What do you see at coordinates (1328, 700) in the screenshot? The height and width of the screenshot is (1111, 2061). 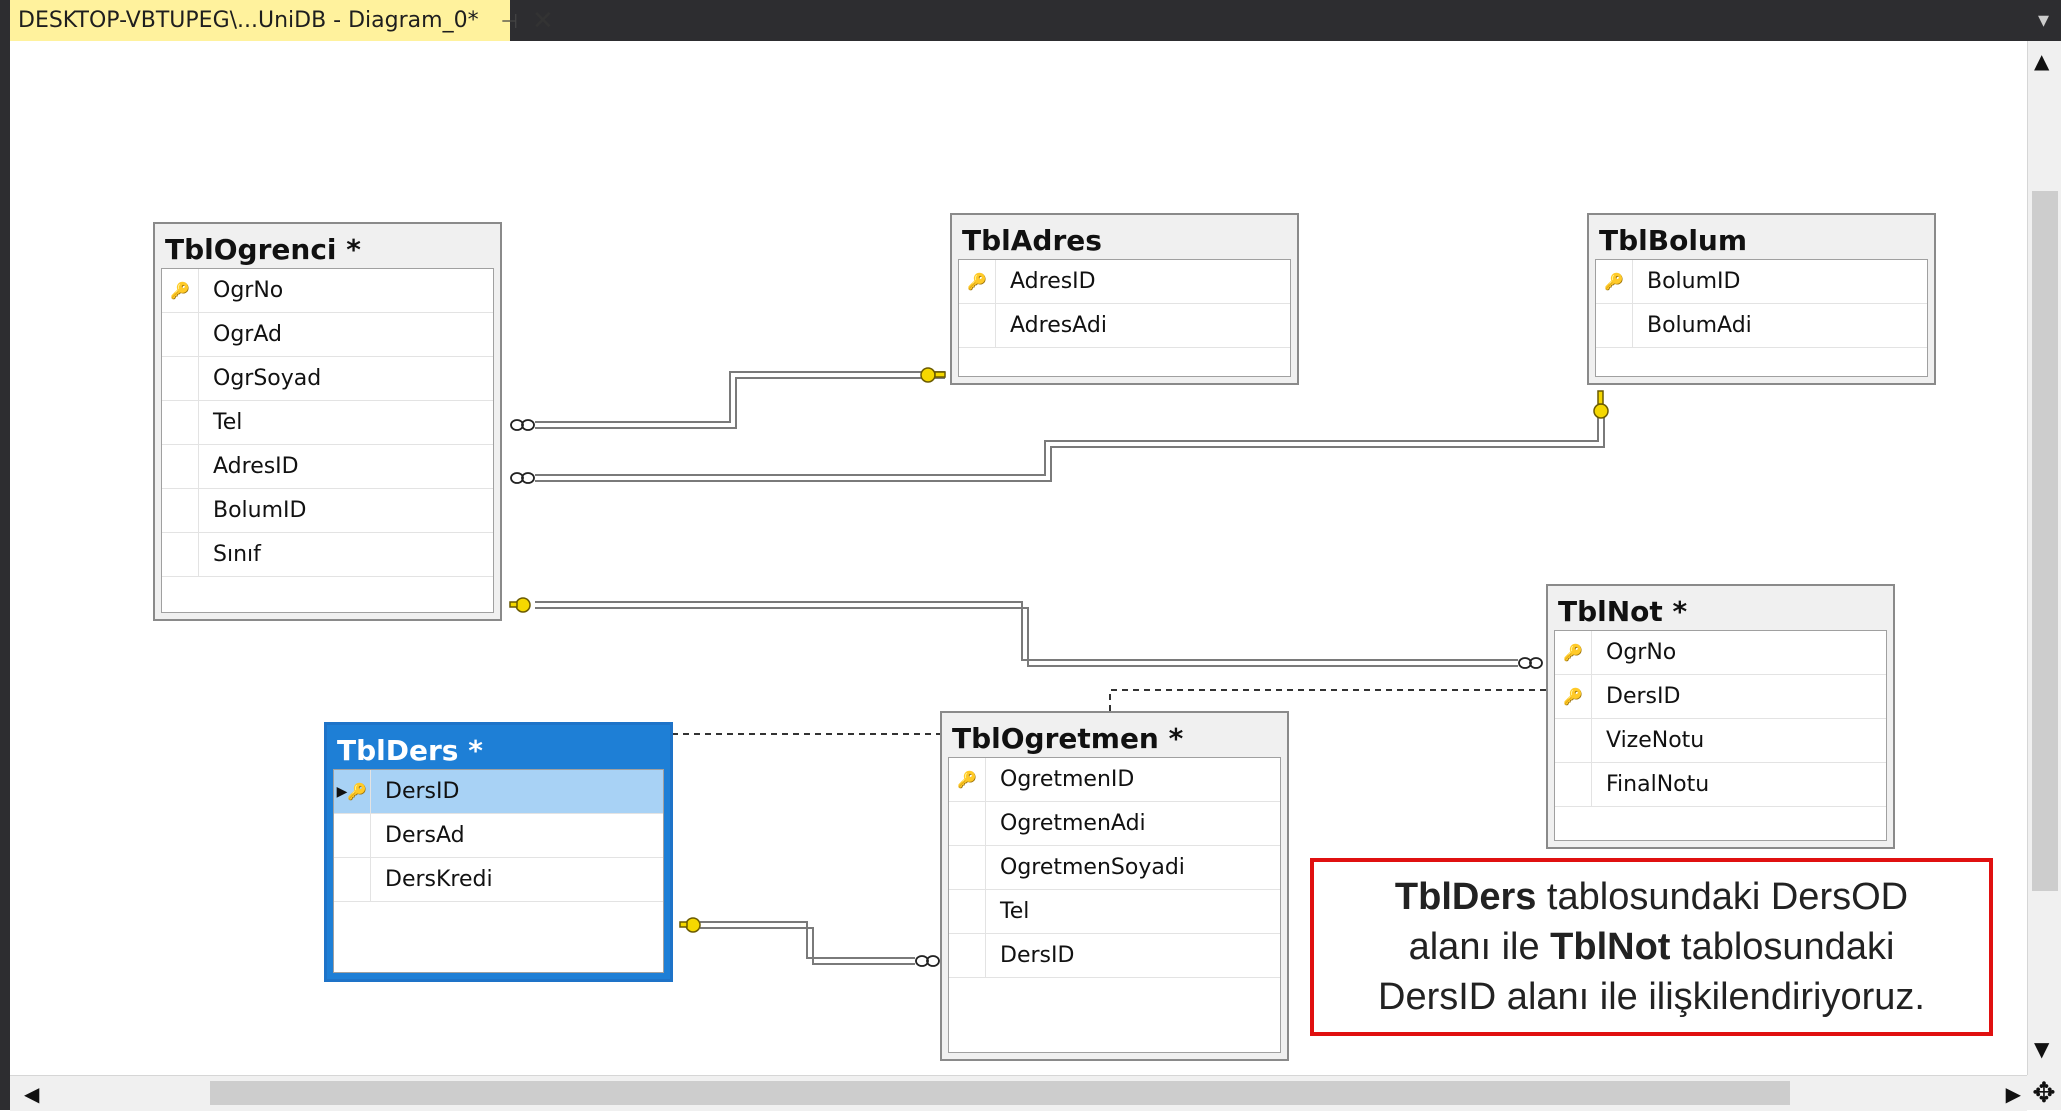 I see `dashed-ogretmen-not` at bounding box center [1328, 700].